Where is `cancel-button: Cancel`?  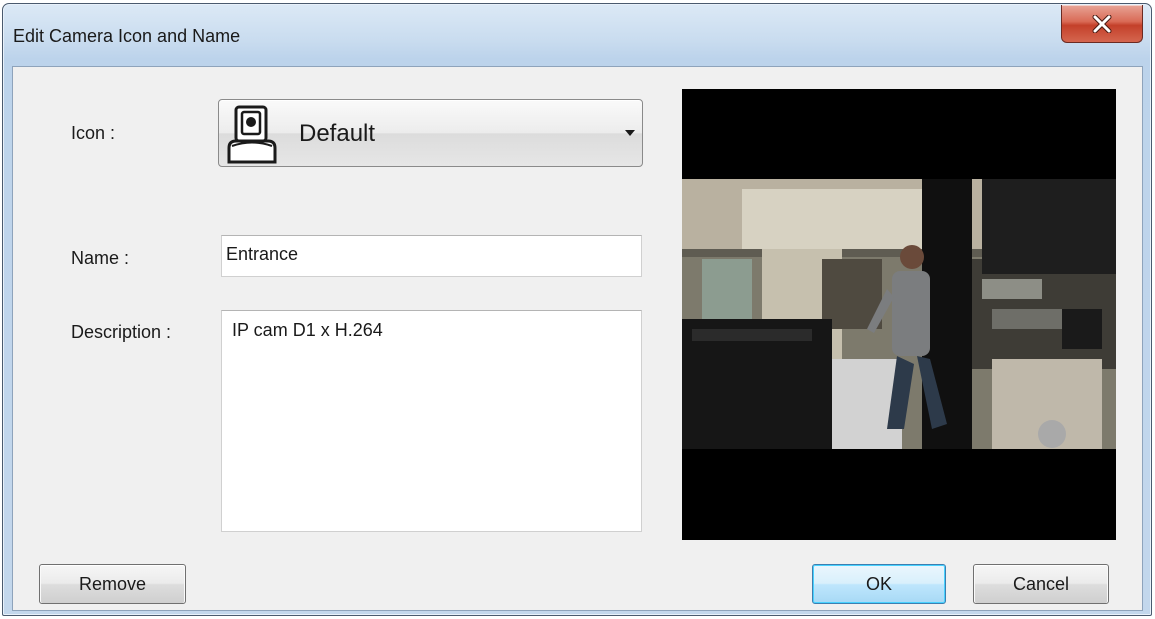 cancel-button: Cancel is located at coordinates (1041, 584).